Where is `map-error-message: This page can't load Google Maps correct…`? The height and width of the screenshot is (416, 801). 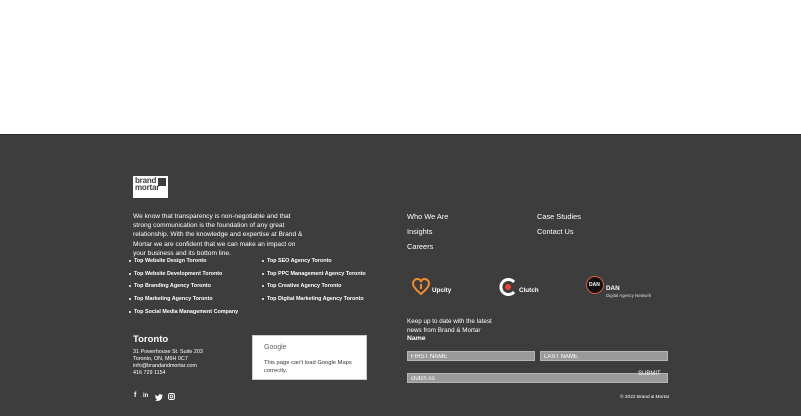 map-error-message: This page can't load Google Maps correct… is located at coordinates (308, 367).